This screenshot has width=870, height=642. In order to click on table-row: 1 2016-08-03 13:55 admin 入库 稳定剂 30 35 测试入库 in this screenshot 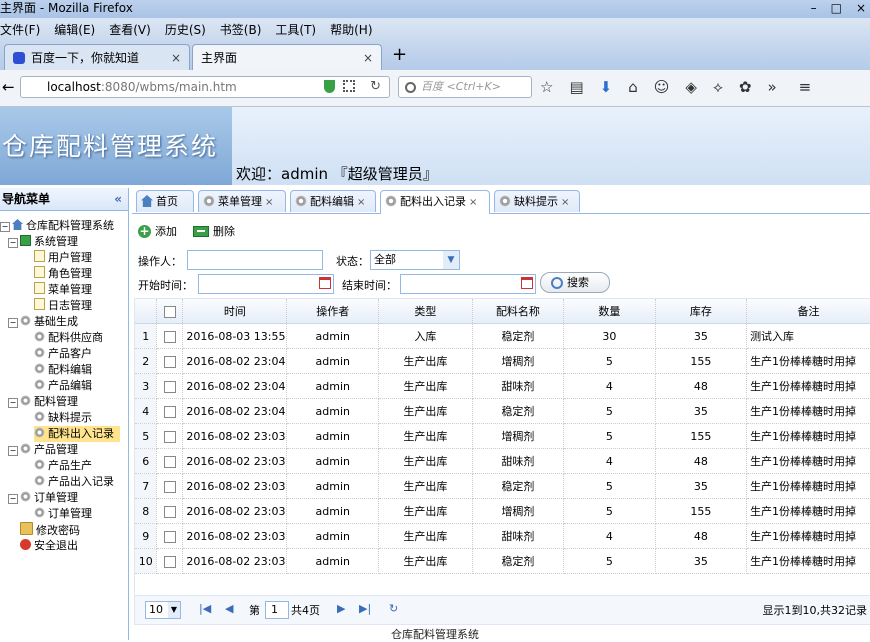, I will do `click(502, 336)`.